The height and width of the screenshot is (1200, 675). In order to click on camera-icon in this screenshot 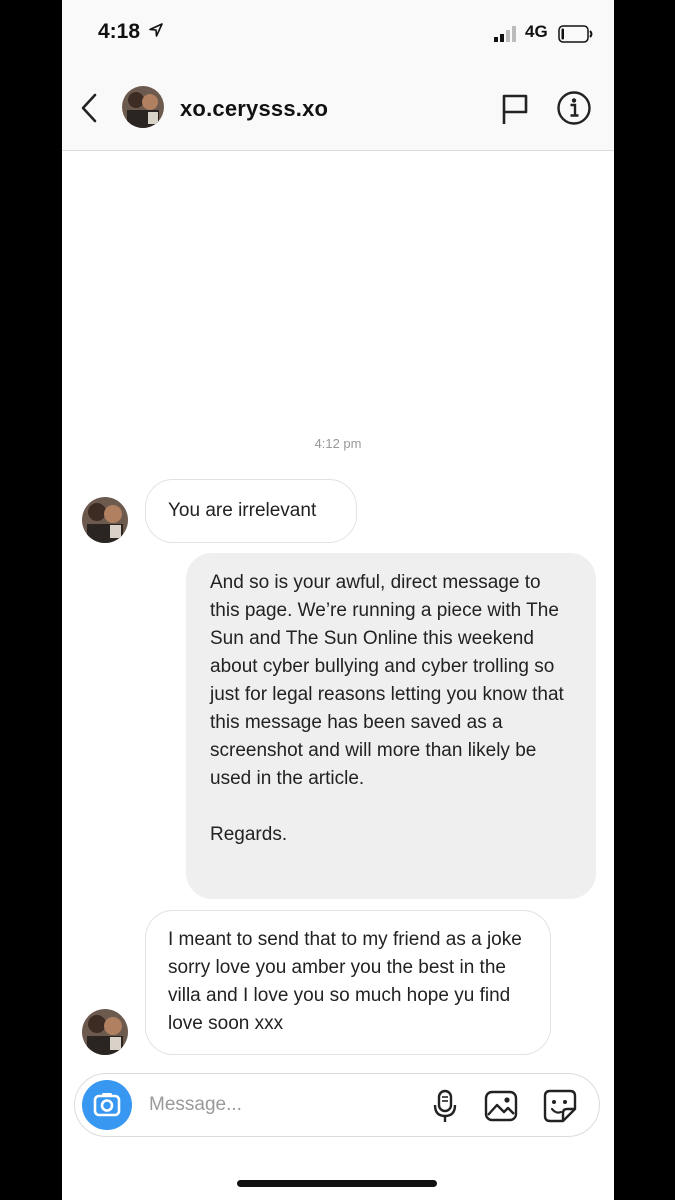, I will do `click(107, 1113)`.